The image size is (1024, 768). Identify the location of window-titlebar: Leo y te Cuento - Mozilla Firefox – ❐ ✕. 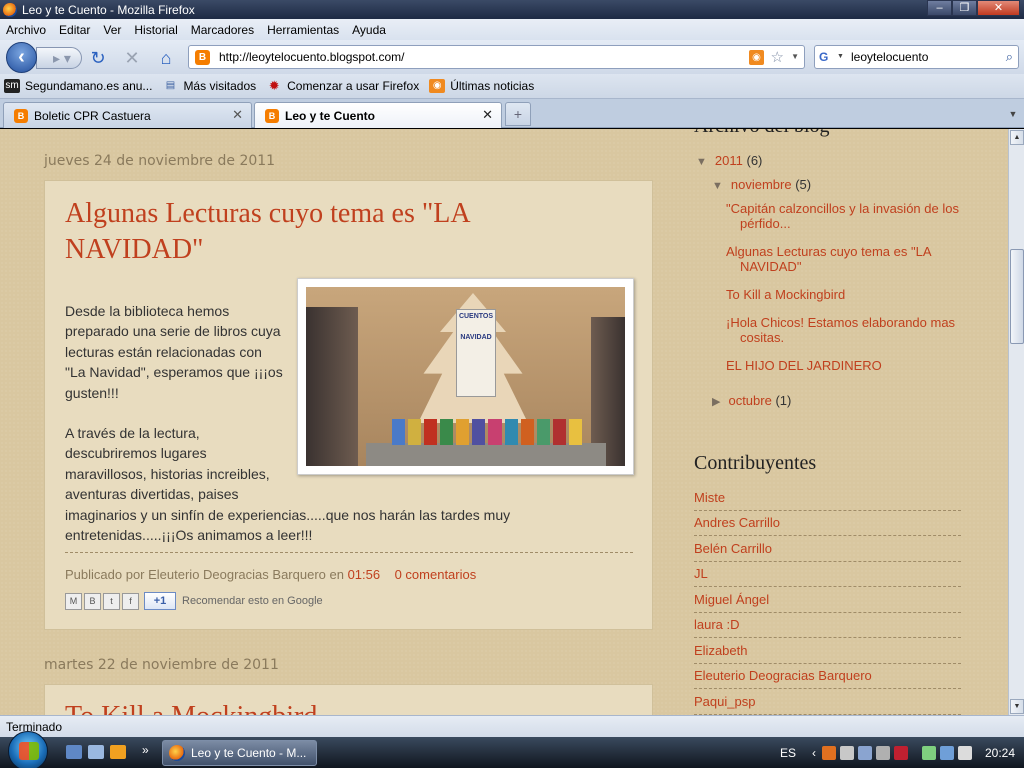
(512, 9).